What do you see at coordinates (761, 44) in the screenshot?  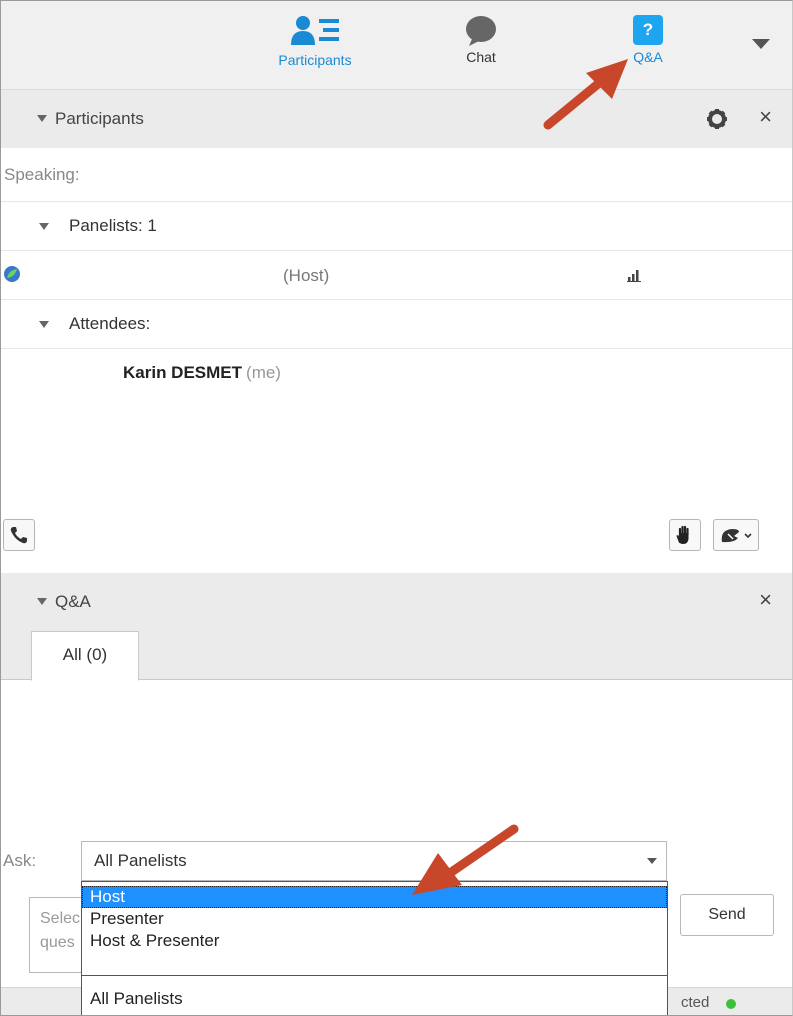 I see `toolbar-menu-dropdown` at bounding box center [761, 44].